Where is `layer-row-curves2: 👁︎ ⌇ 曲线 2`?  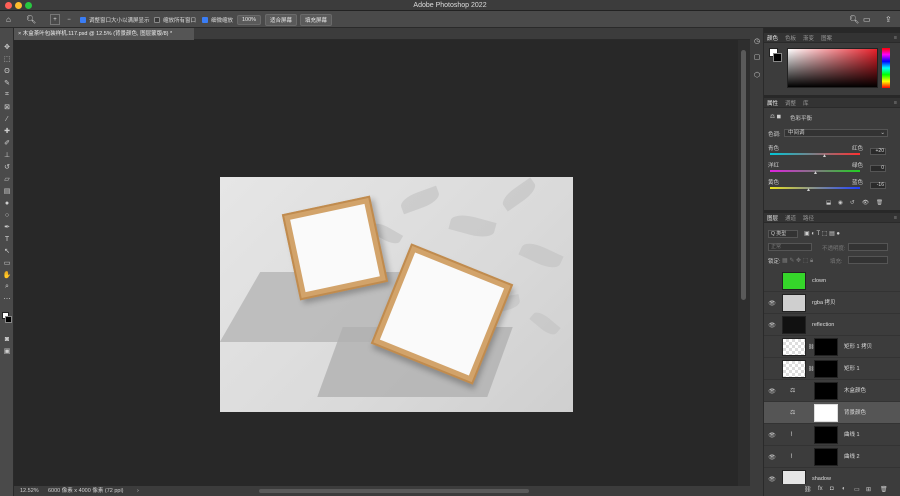 layer-row-curves2: 👁︎ ⌇ 曲线 2 is located at coordinates (832, 457).